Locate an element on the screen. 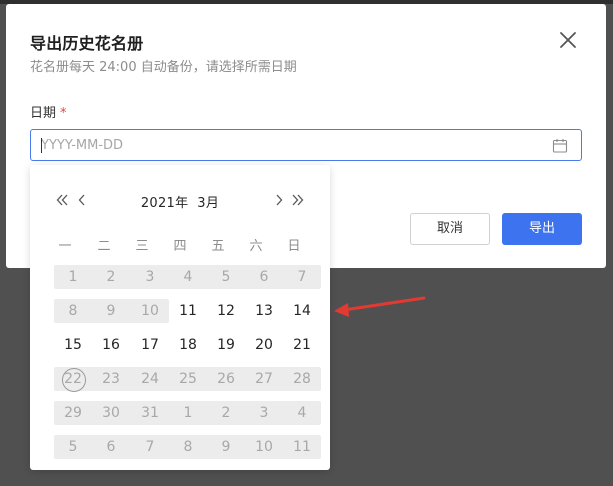 The height and width of the screenshot is (486, 613). weekday-header: 二 is located at coordinates (104, 246).